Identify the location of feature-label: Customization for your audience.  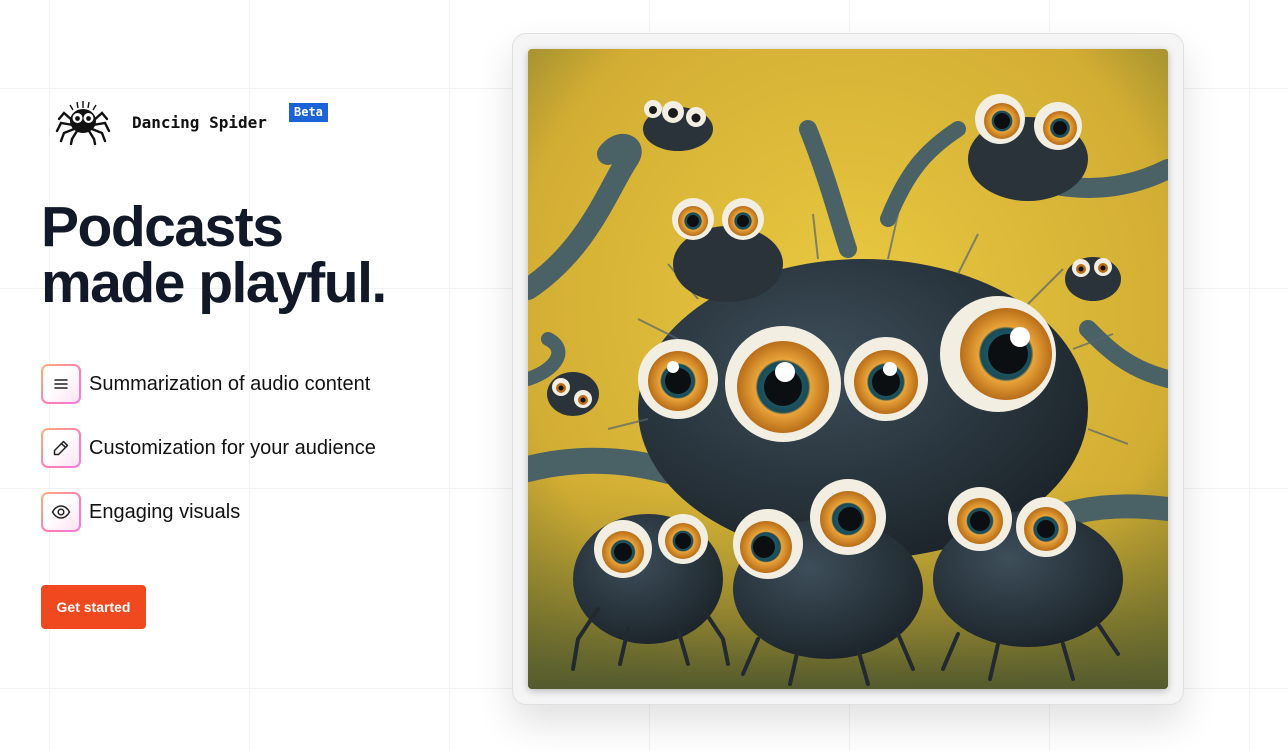
(232, 447).